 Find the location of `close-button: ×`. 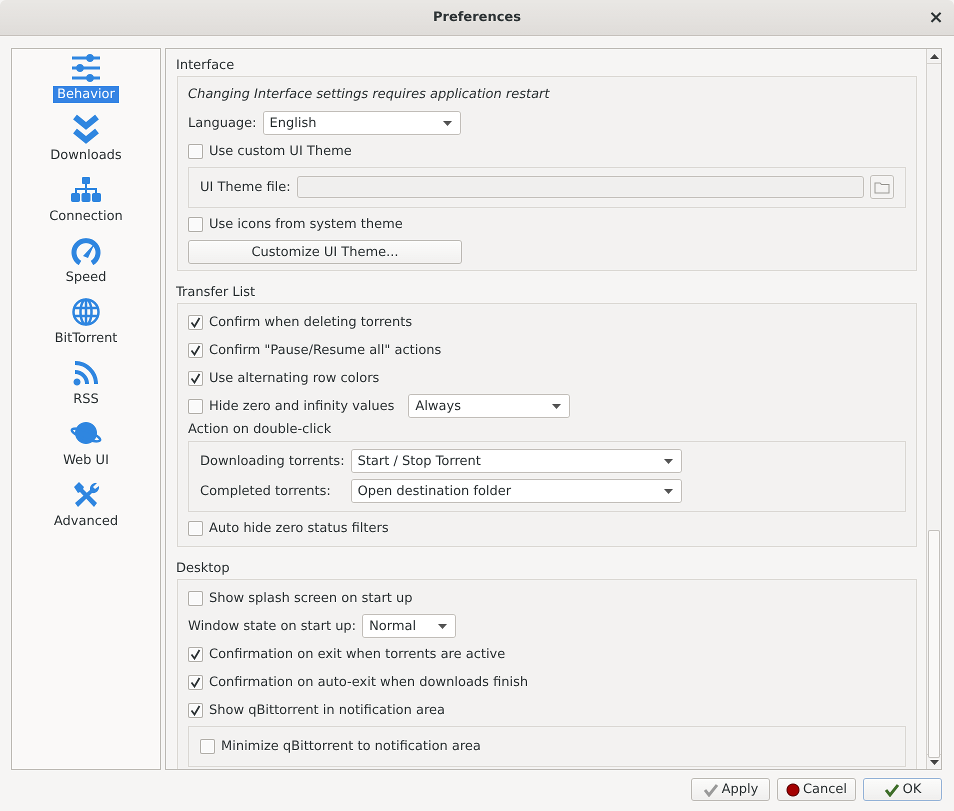

close-button: × is located at coordinates (936, 18).